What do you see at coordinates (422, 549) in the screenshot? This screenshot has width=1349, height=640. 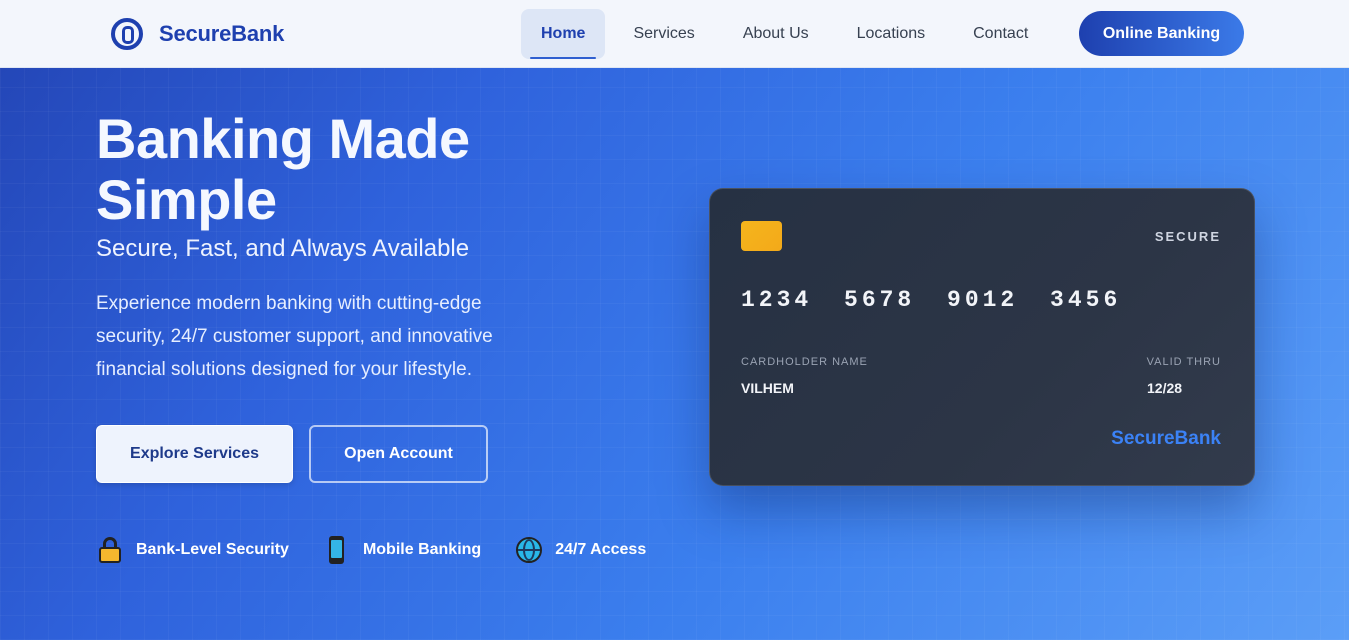 I see `feature-label: Mobile Banking` at bounding box center [422, 549].